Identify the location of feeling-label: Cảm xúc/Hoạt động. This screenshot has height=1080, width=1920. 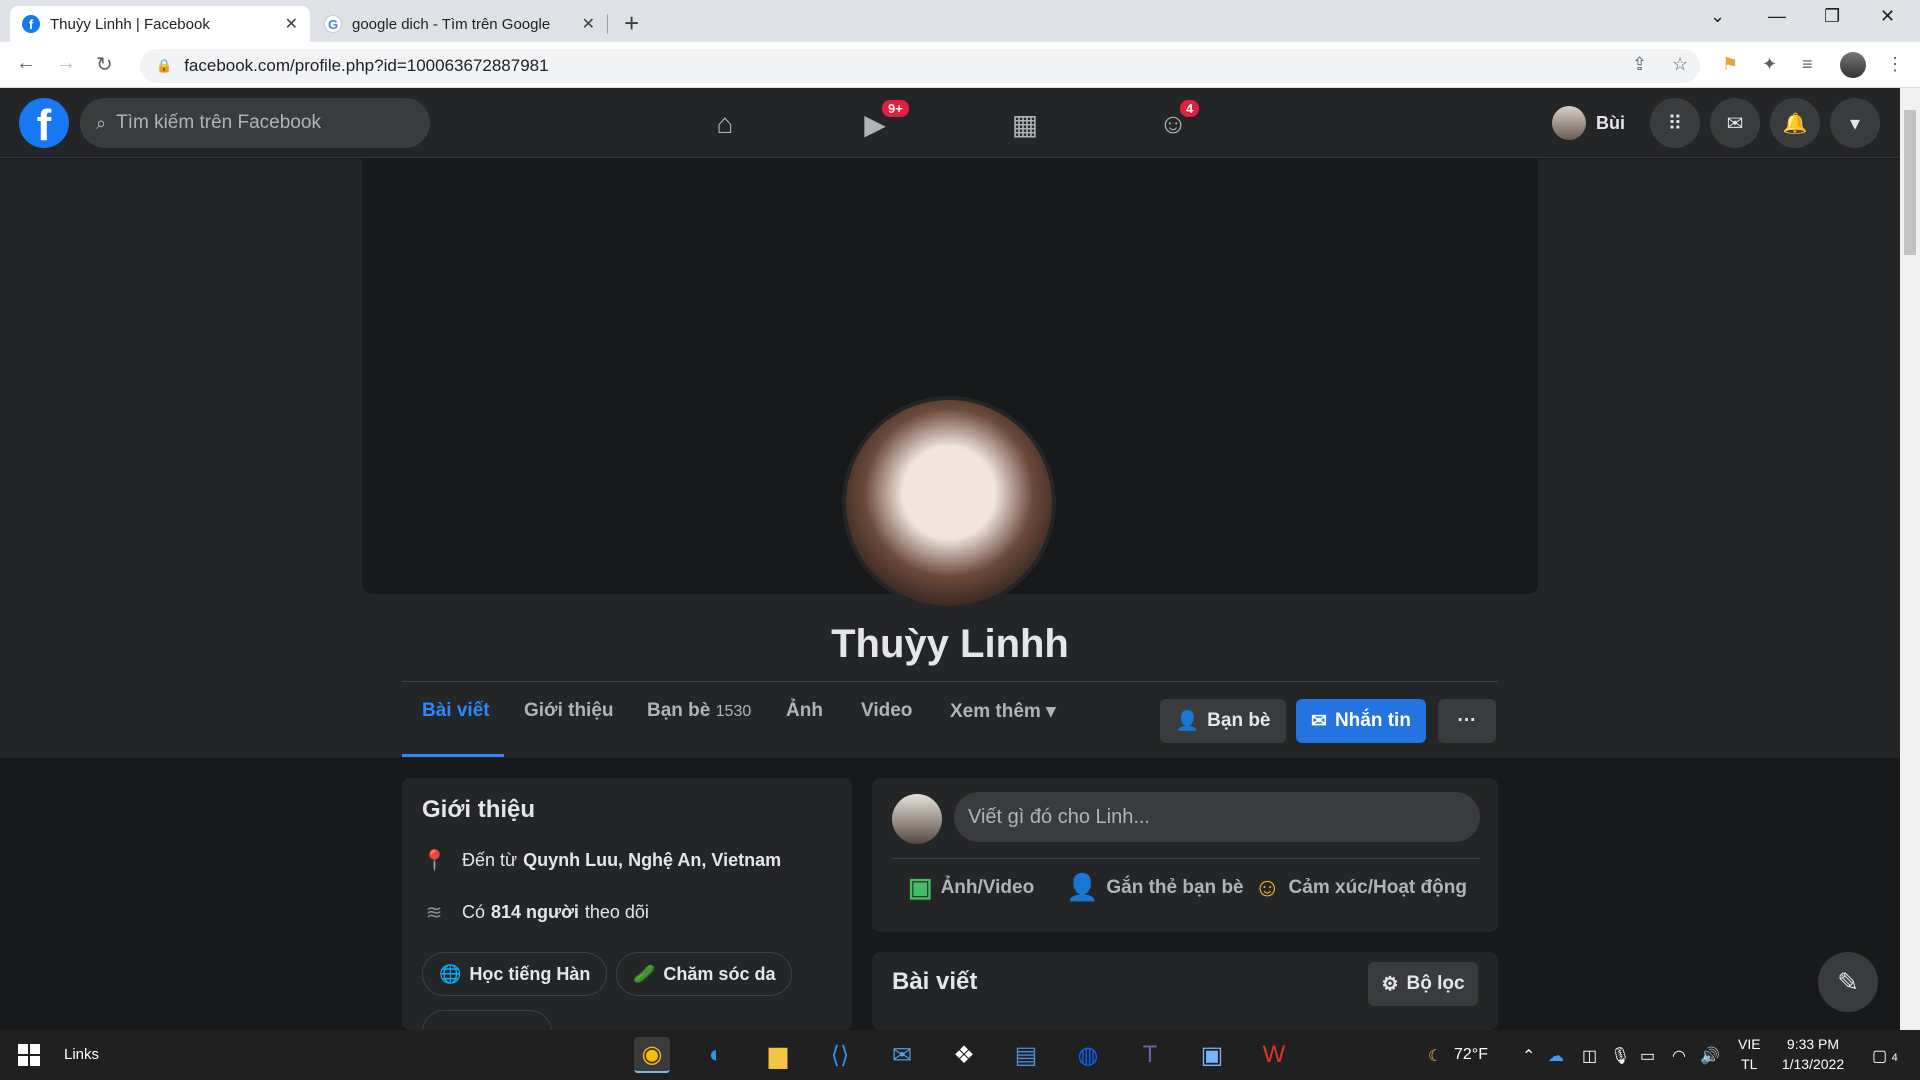
(1377, 887).